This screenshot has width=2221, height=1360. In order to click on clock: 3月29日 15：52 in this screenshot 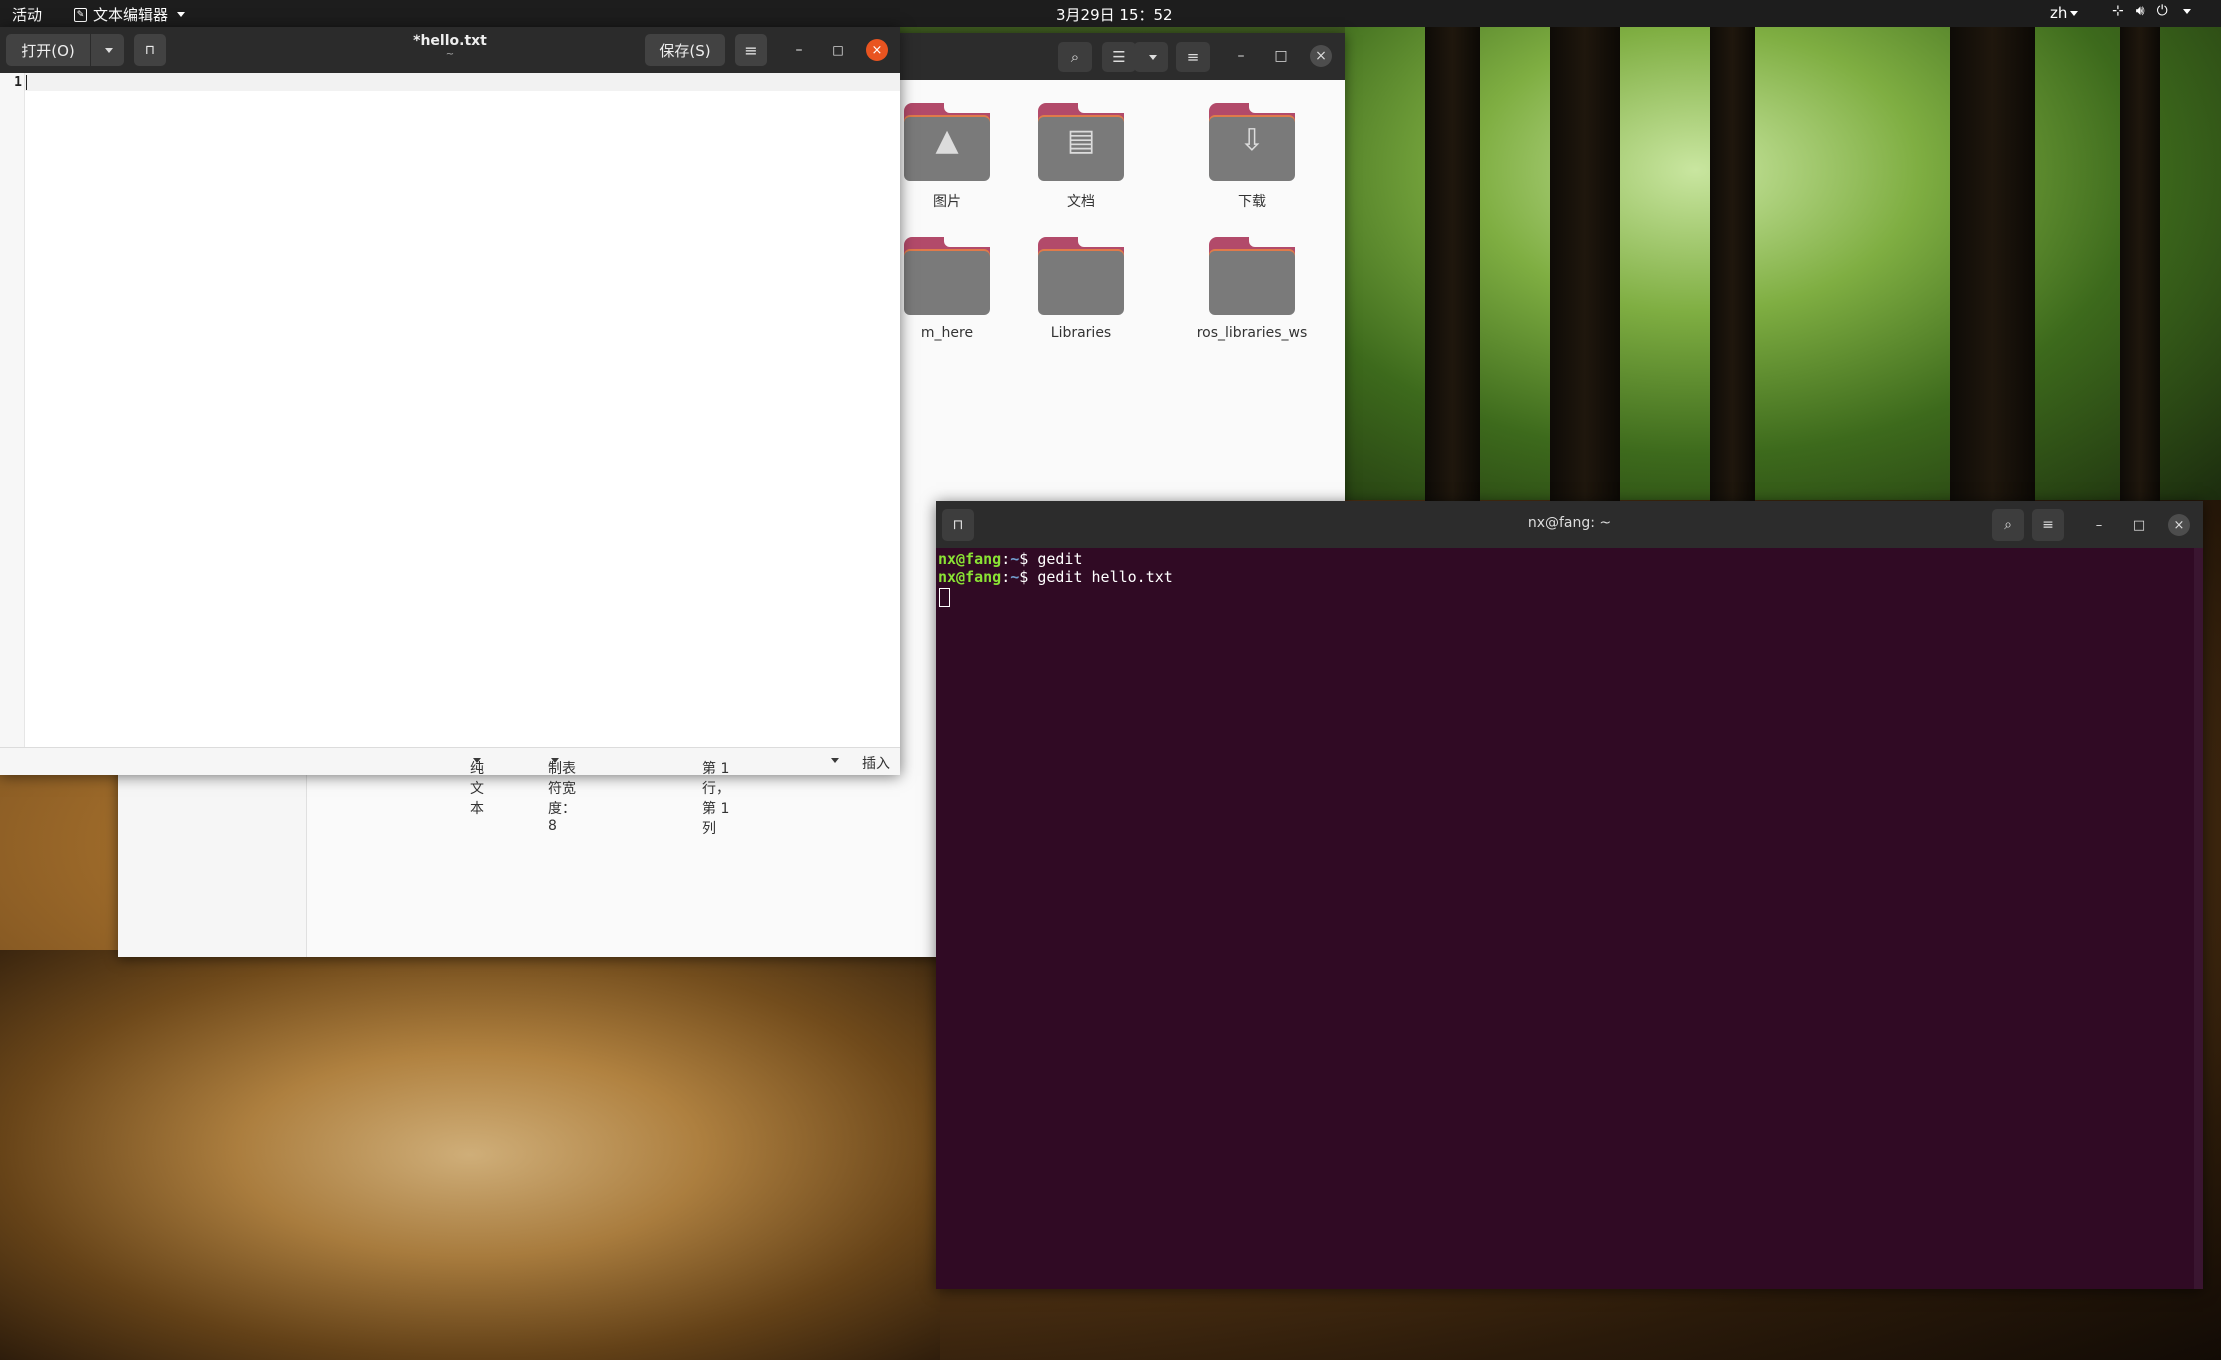, I will do `click(1114, 14)`.